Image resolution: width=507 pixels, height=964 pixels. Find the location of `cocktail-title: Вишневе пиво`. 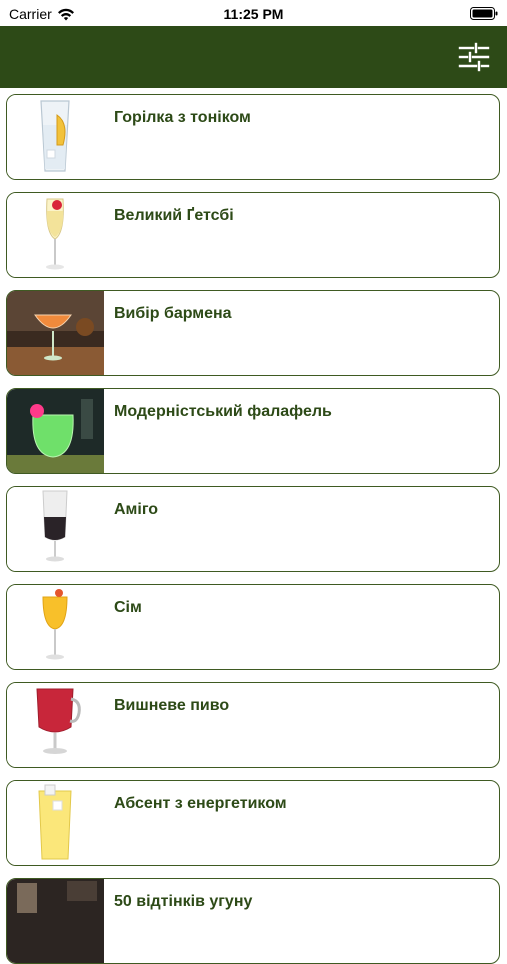

cocktail-title: Вишневе пиво is located at coordinates (172, 705).